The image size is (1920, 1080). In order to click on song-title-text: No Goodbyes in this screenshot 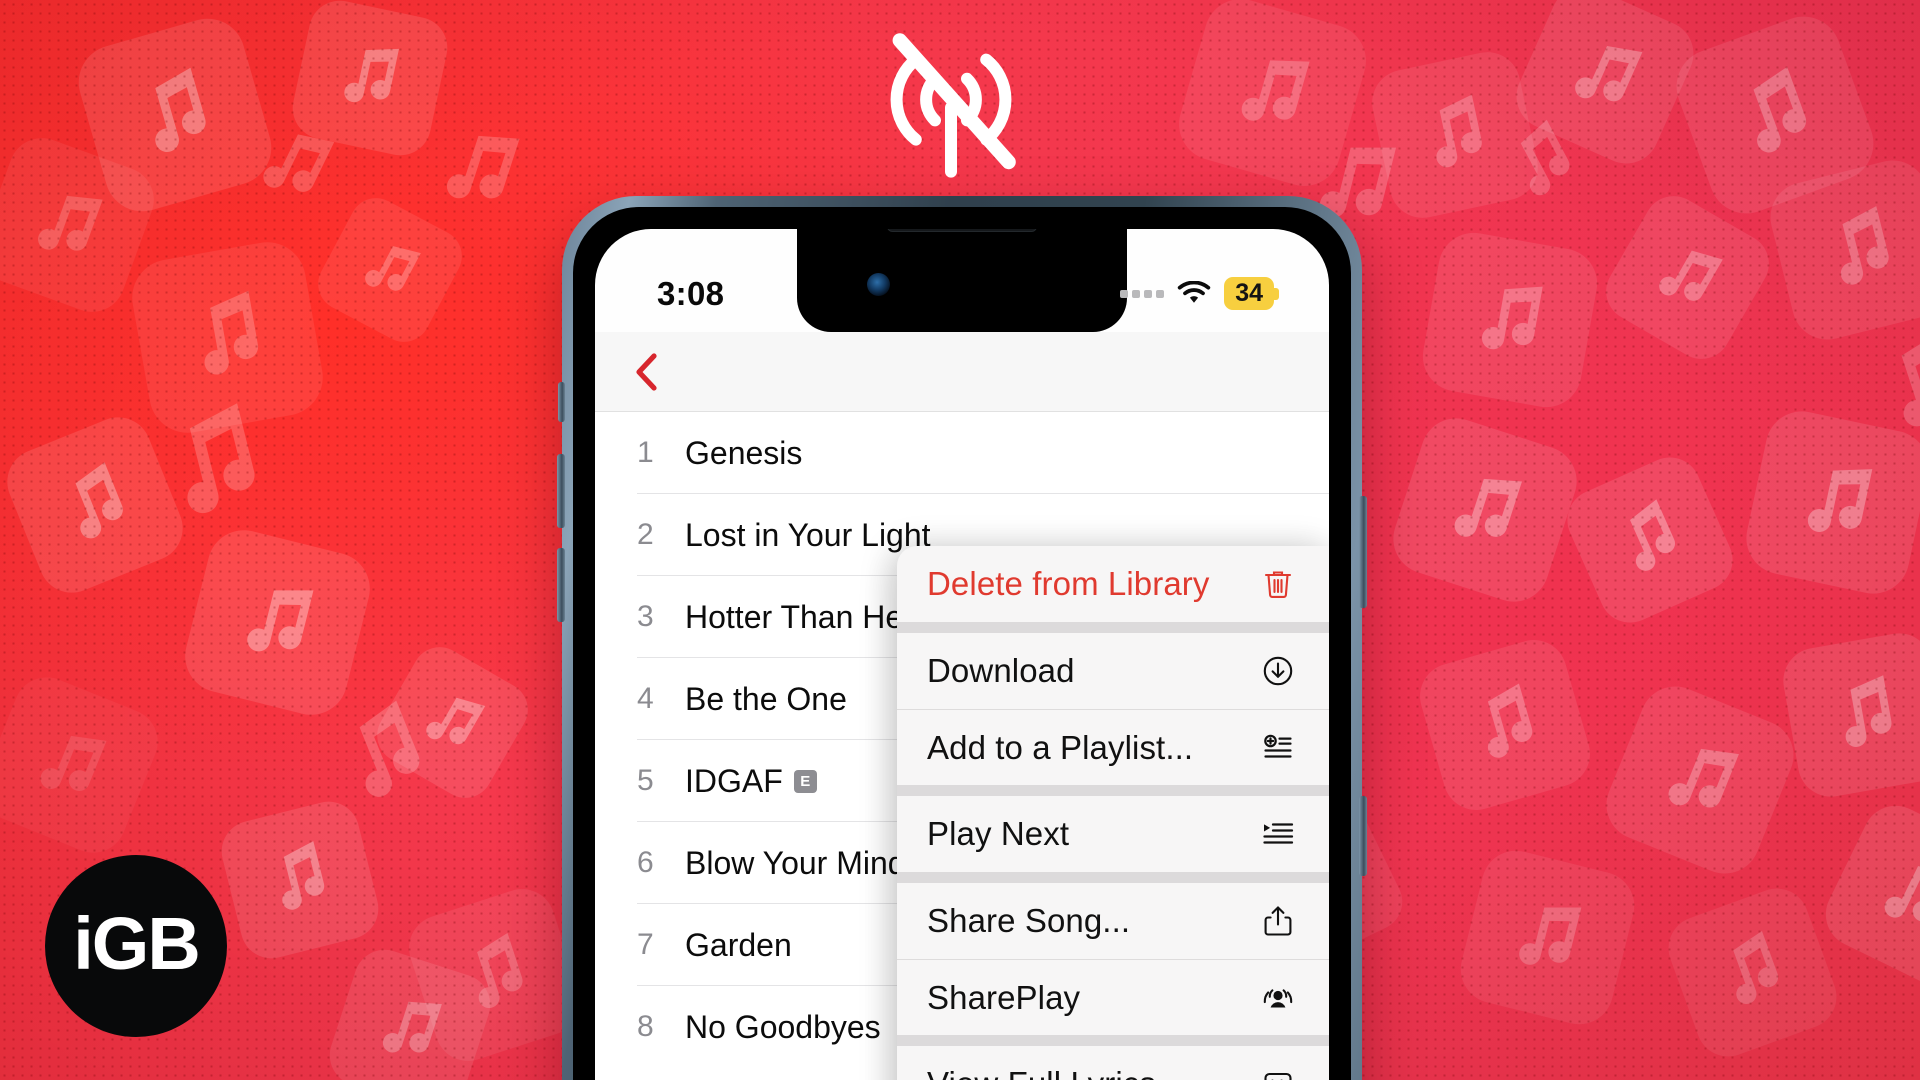, I will do `click(783, 1026)`.